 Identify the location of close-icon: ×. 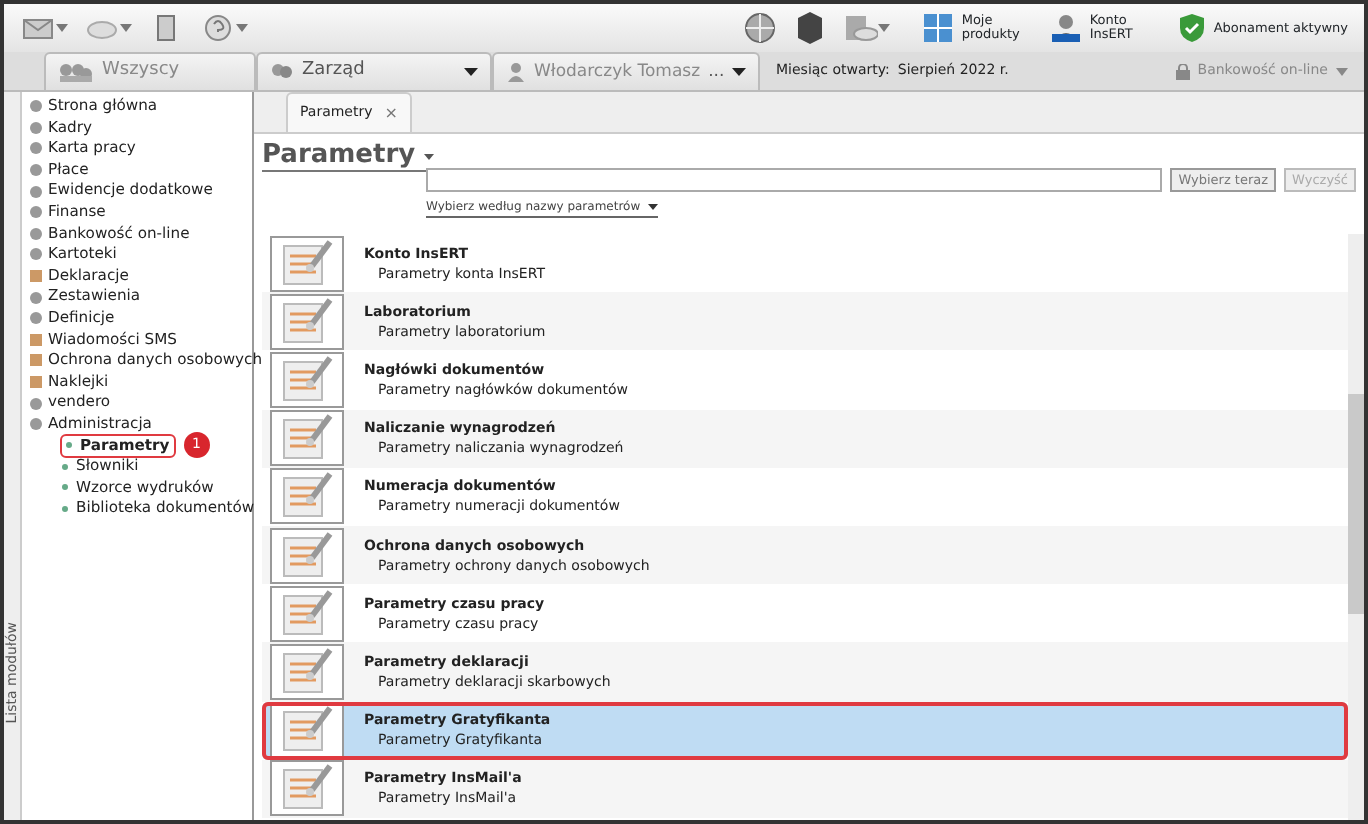
(391, 113).